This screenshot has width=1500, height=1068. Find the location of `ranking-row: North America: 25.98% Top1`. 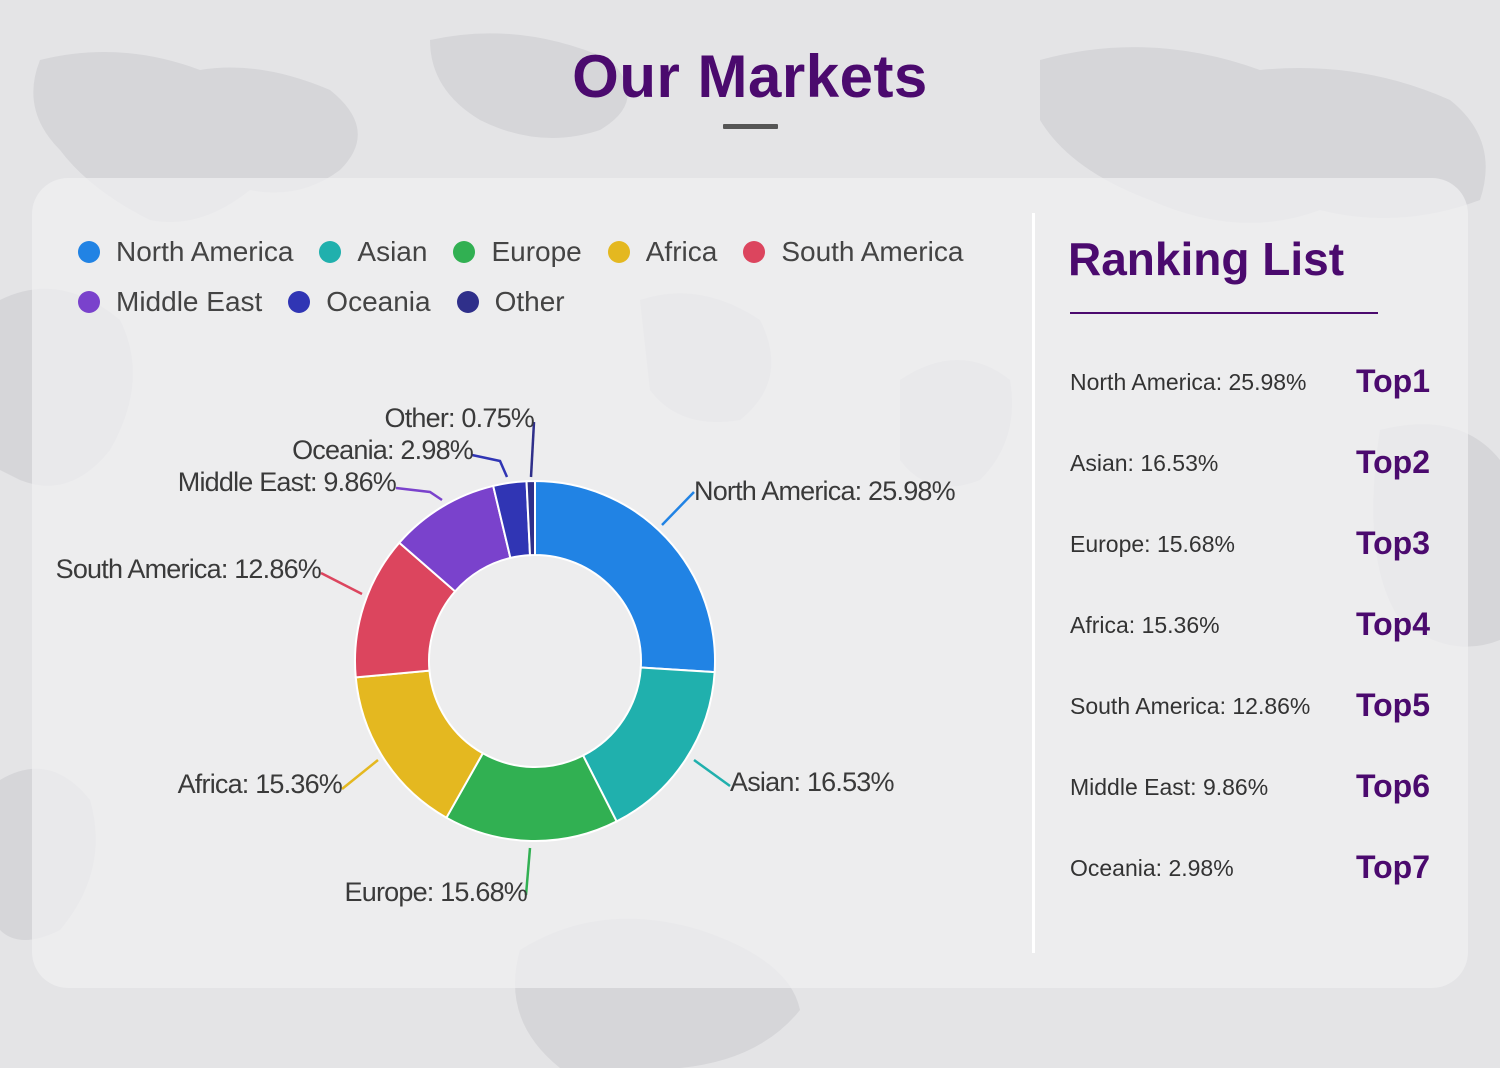

ranking-row: North America: 25.98% Top1 is located at coordinates (1255, 395).